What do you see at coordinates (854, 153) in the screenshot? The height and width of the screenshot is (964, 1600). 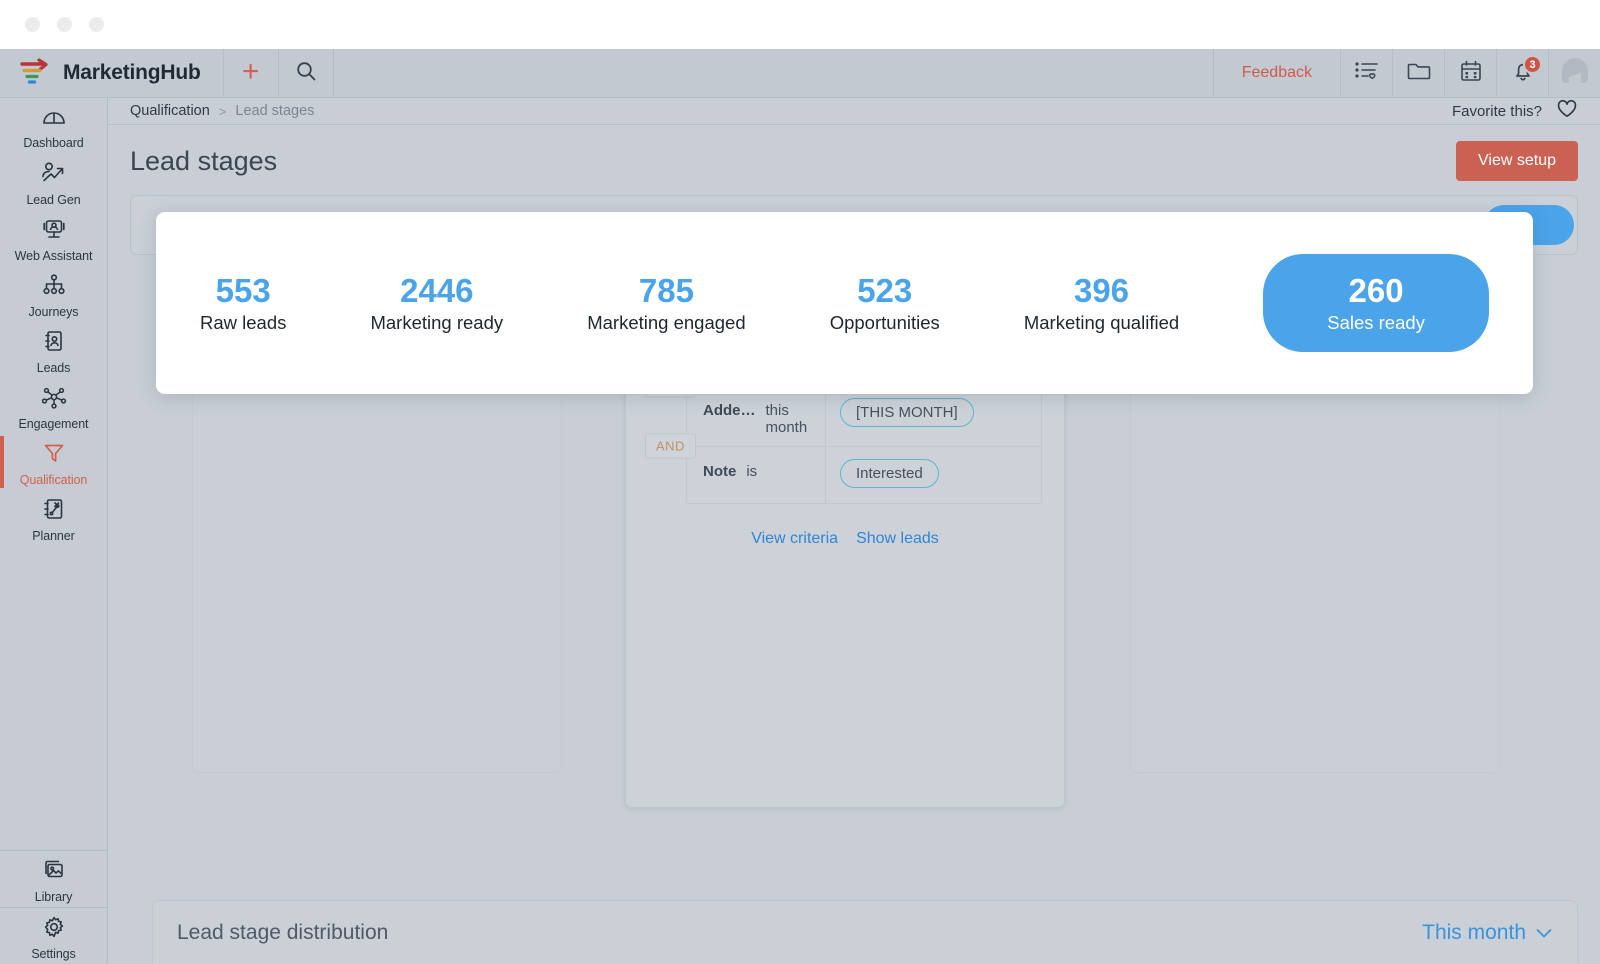 I see `page-title-row: Lead stages View setup` at bounding box center [854, 153].